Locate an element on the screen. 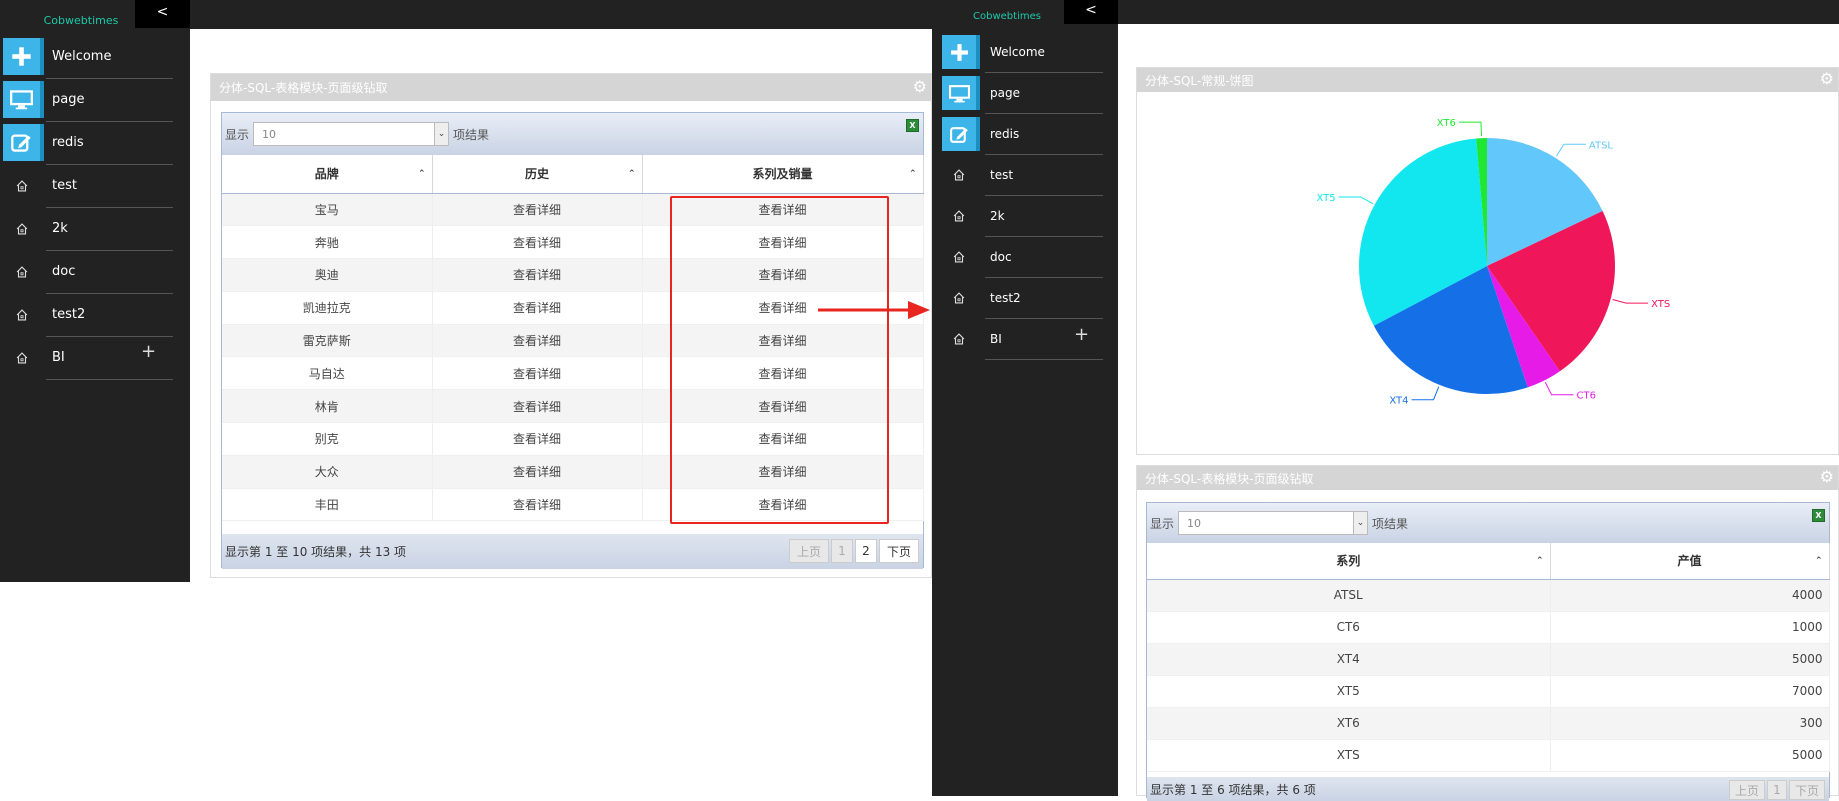 The height and width of the screenshot is (801, 1839). right-topbar is located at coordinates (1478, 12).